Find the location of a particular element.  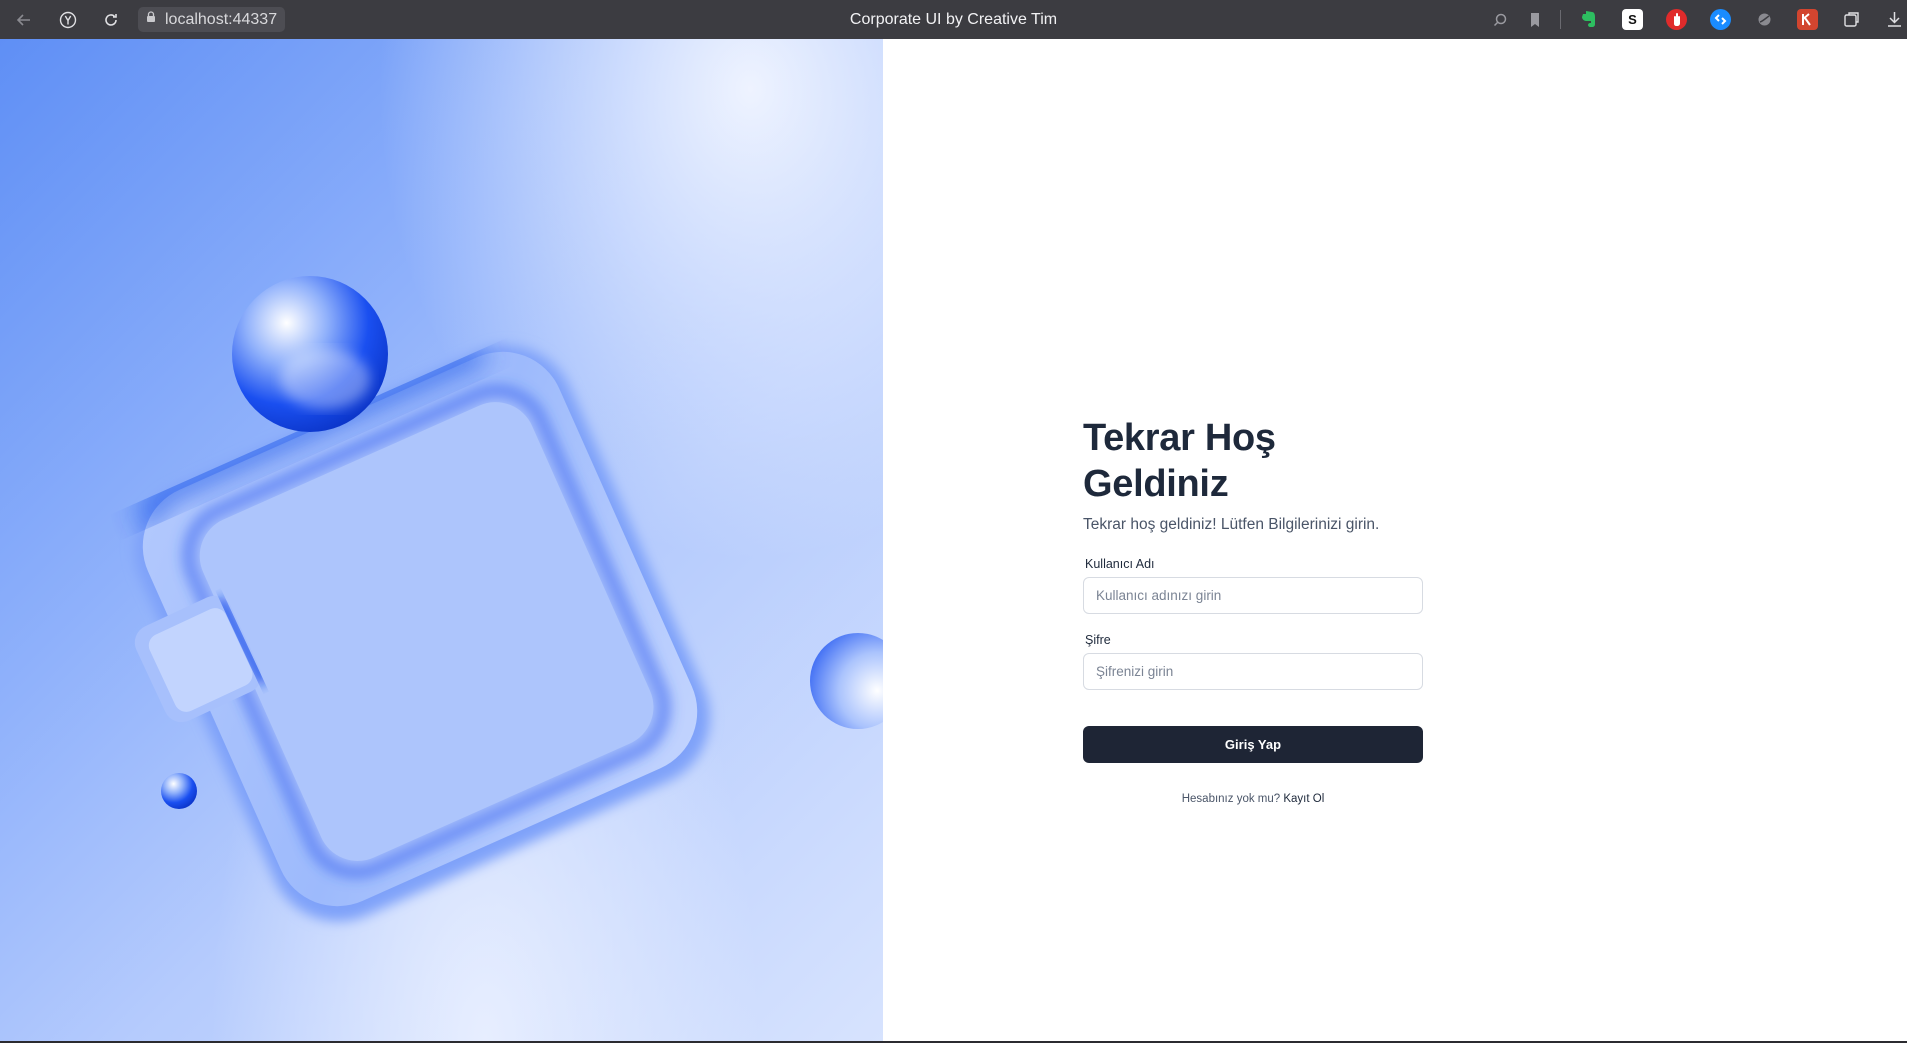

download-icon is located at coordinates (1894, 19).